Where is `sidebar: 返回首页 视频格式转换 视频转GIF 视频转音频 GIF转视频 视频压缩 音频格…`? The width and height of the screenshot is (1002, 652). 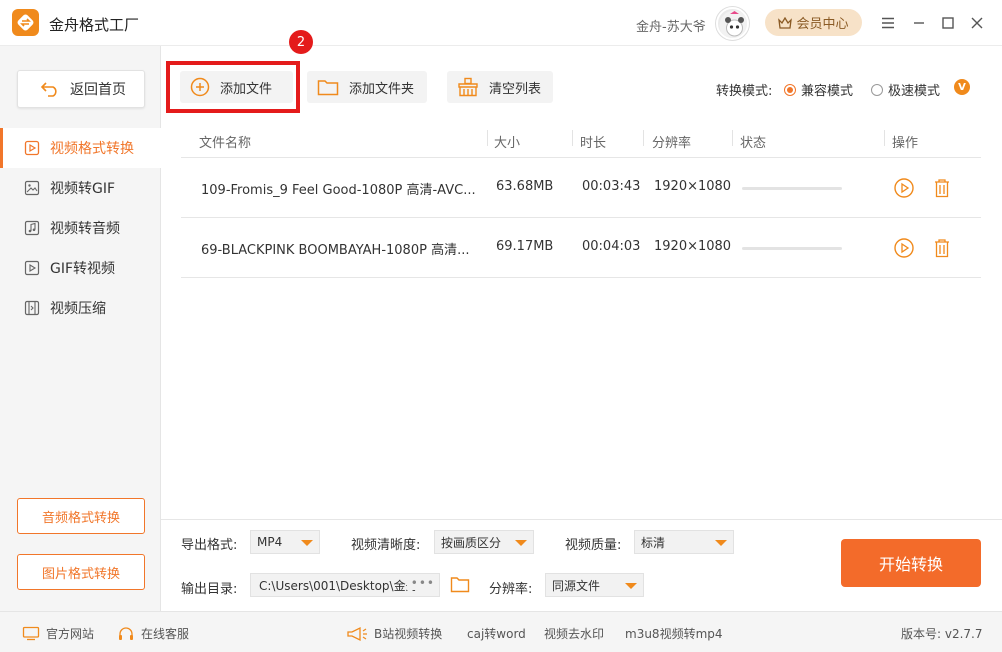
sidebar: 返回首页 视频格式转换 视频转GIF 视频转音频 GIF转视频 视频压缩 音频格… is located at coordinates (80, 328).